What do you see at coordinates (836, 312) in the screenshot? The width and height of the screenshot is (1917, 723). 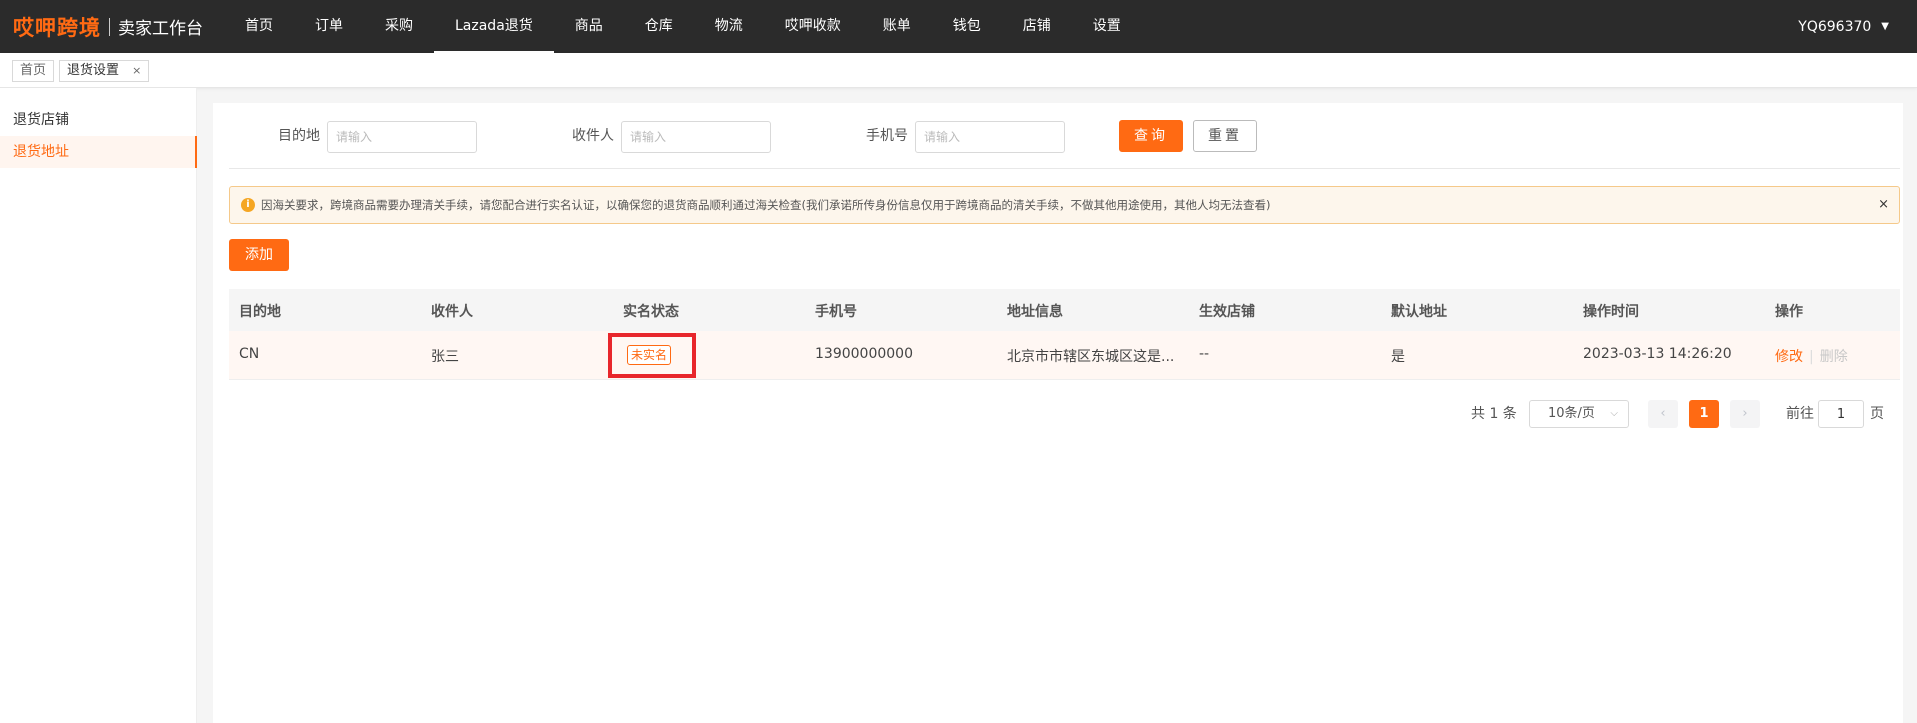 I see `column-header-phone: 手机号` at bounding box center [836, 312].